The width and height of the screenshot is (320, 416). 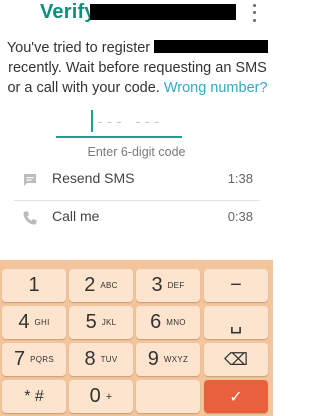 I want to click on page-title: Verify, so click(x=68, y=12).